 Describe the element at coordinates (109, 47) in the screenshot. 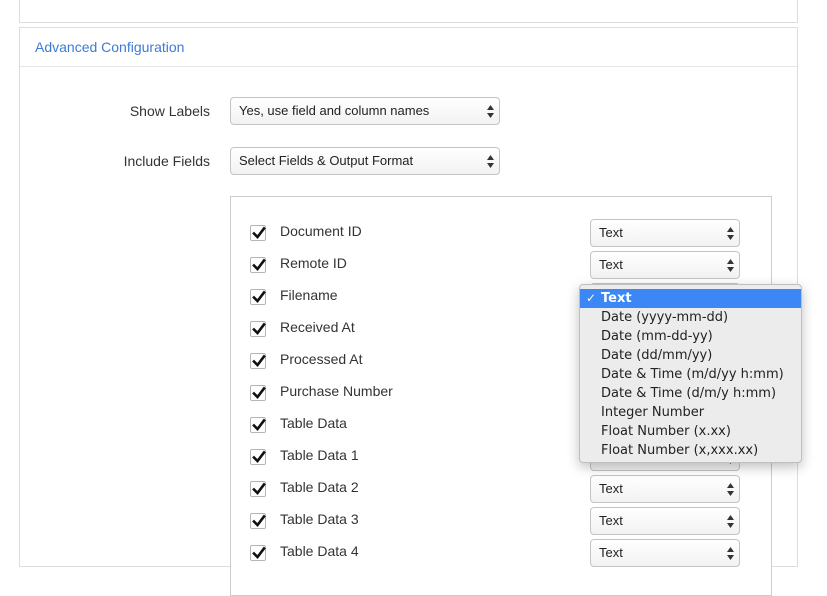

I see `panel-title: Advanced Configuration` at that location.